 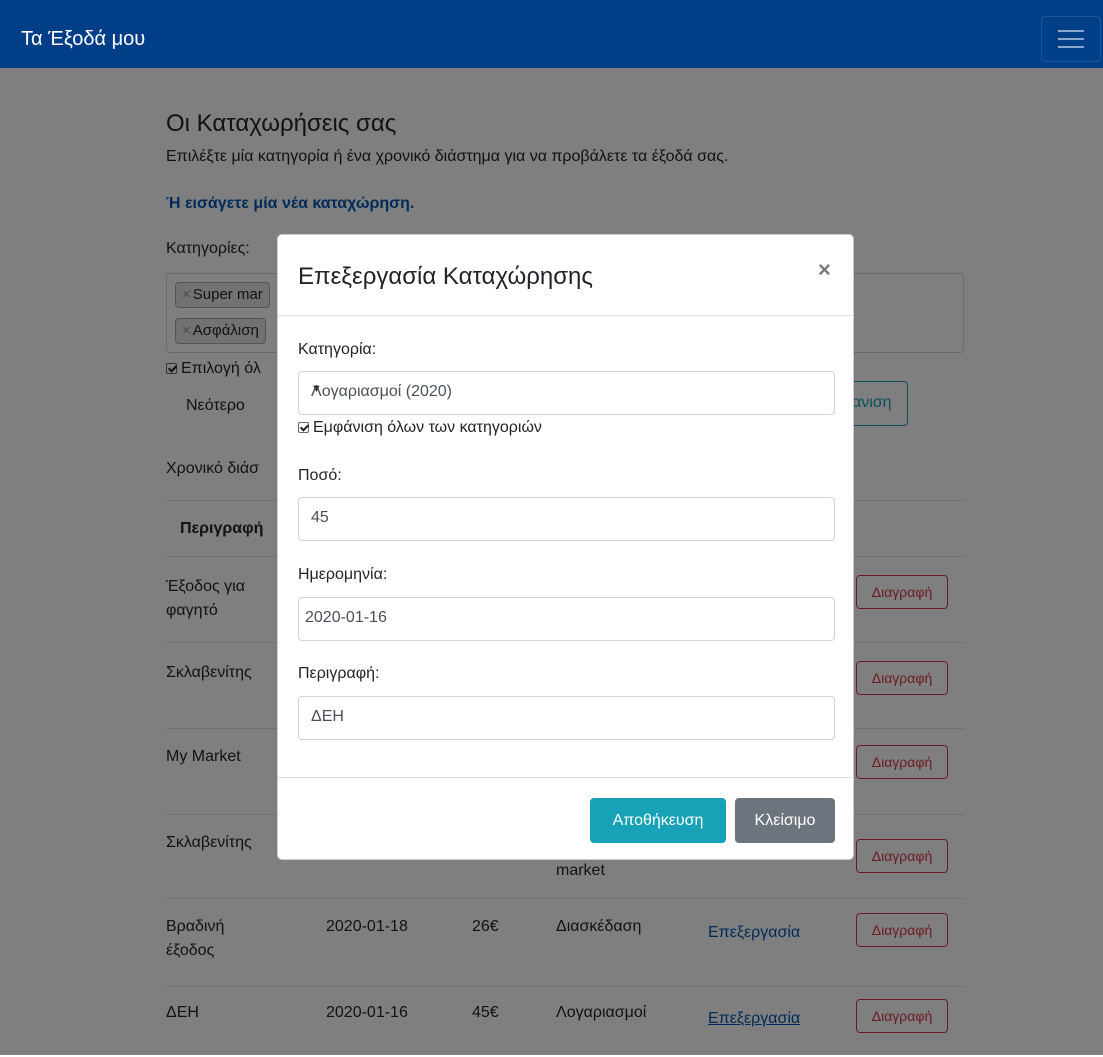 What do you see at coordinates (83, 39) in the screenshot?
I see `brand-title: Τα Έξοδά μου` at bounding box center [83, 39].